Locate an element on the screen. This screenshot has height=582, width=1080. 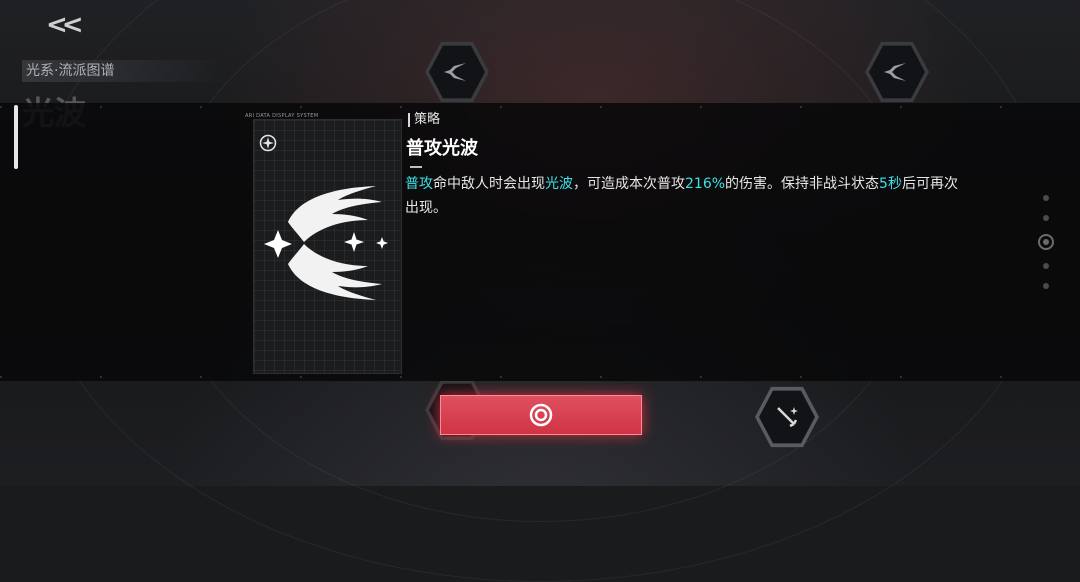
sword-star-icon is located at coordinates (787, 417).